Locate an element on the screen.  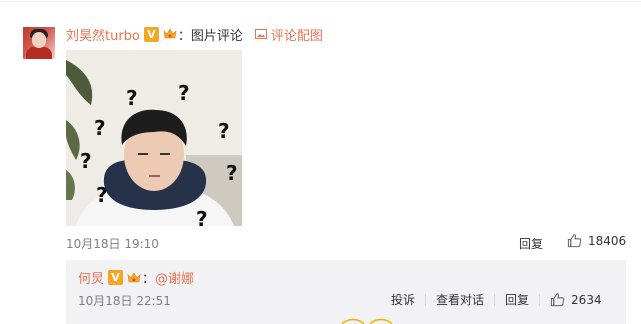
avatar is located at coordinates (39, 43).